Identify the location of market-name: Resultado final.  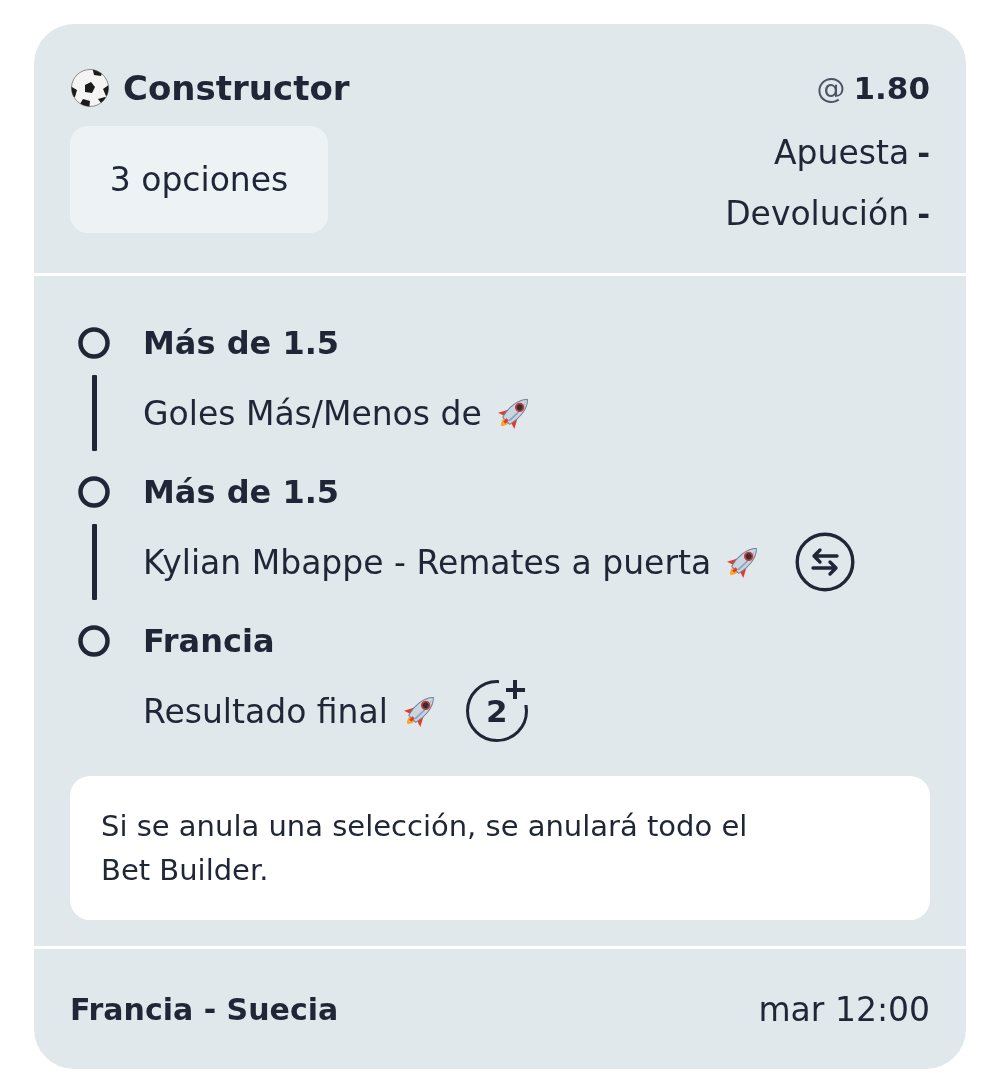
(265, 711).